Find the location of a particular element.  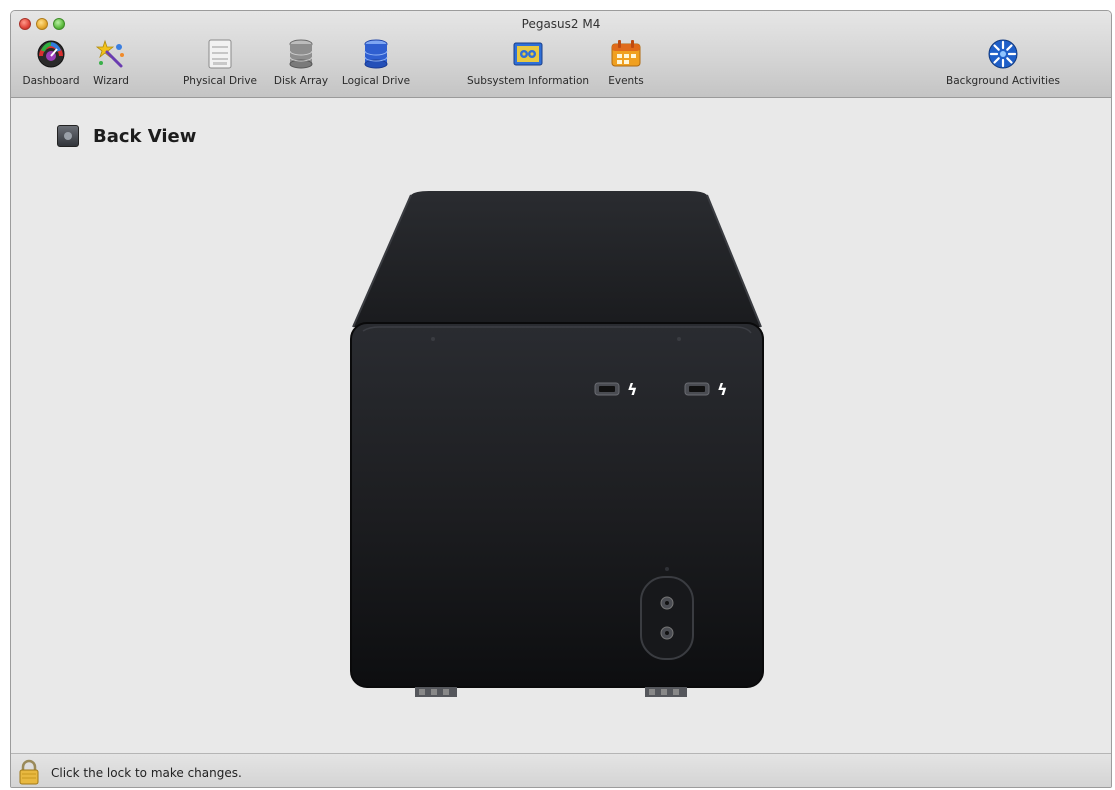

toolbar-physical-drive: Physical Drive is located at coordinates (220, 66).